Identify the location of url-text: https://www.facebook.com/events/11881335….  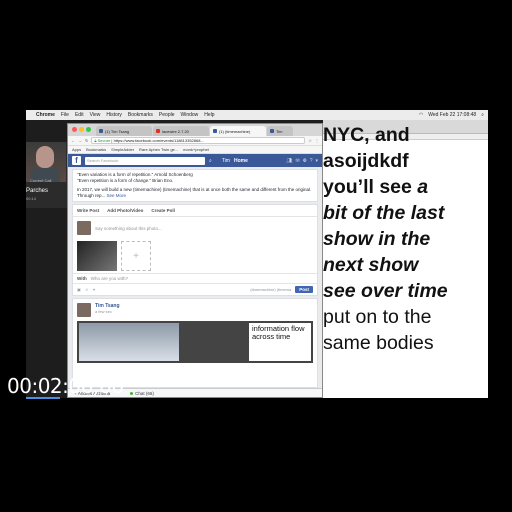
(158, 140).